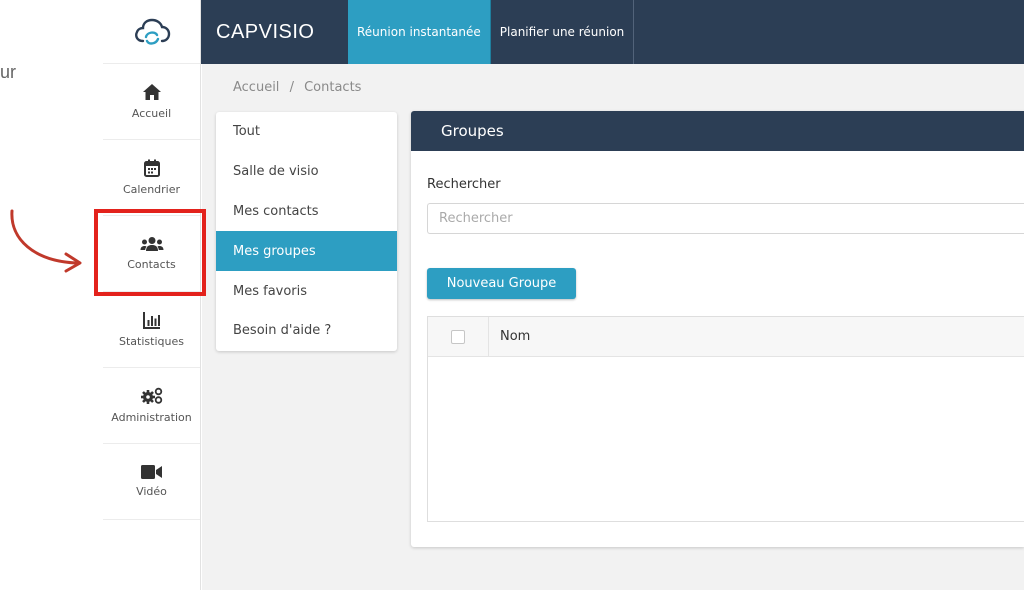  I want to click on video-icon, so click(151, 472).